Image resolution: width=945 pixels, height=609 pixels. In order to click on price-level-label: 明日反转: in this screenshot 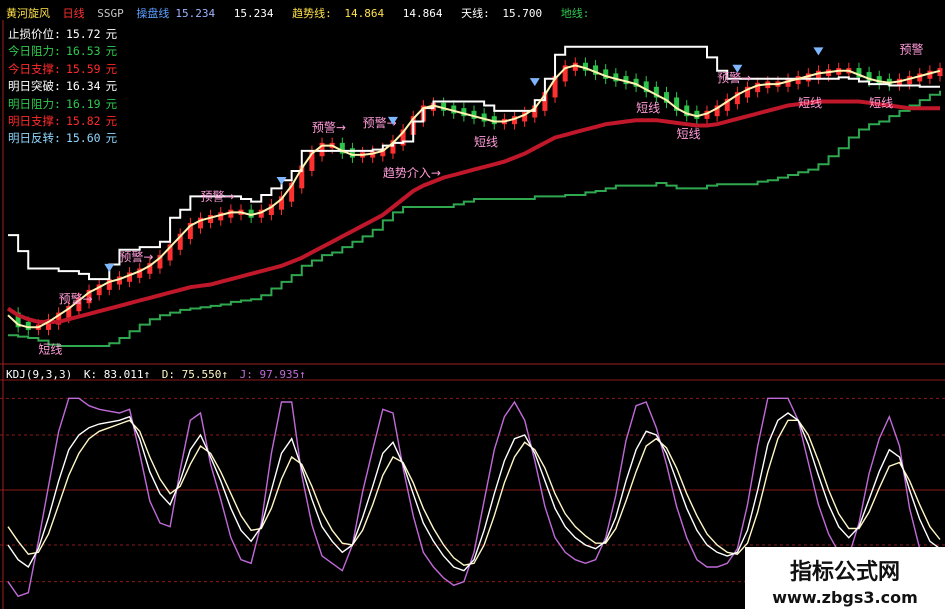, I will do `click(34, 138)`.